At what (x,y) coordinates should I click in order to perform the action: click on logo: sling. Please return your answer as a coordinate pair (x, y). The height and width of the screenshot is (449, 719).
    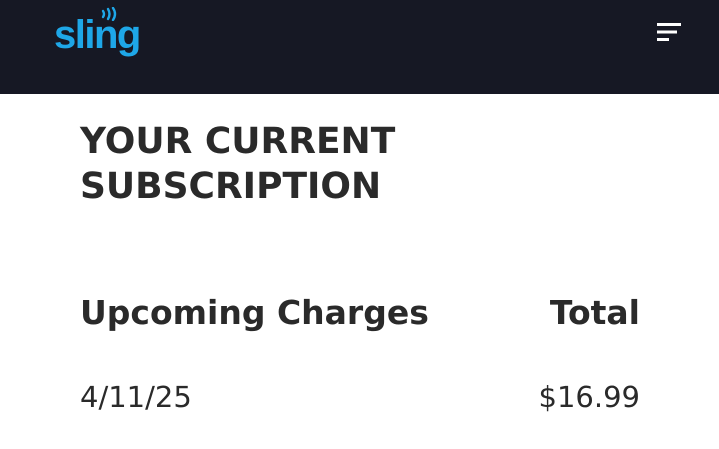
    Looking at the image, I should click on (97, 35).